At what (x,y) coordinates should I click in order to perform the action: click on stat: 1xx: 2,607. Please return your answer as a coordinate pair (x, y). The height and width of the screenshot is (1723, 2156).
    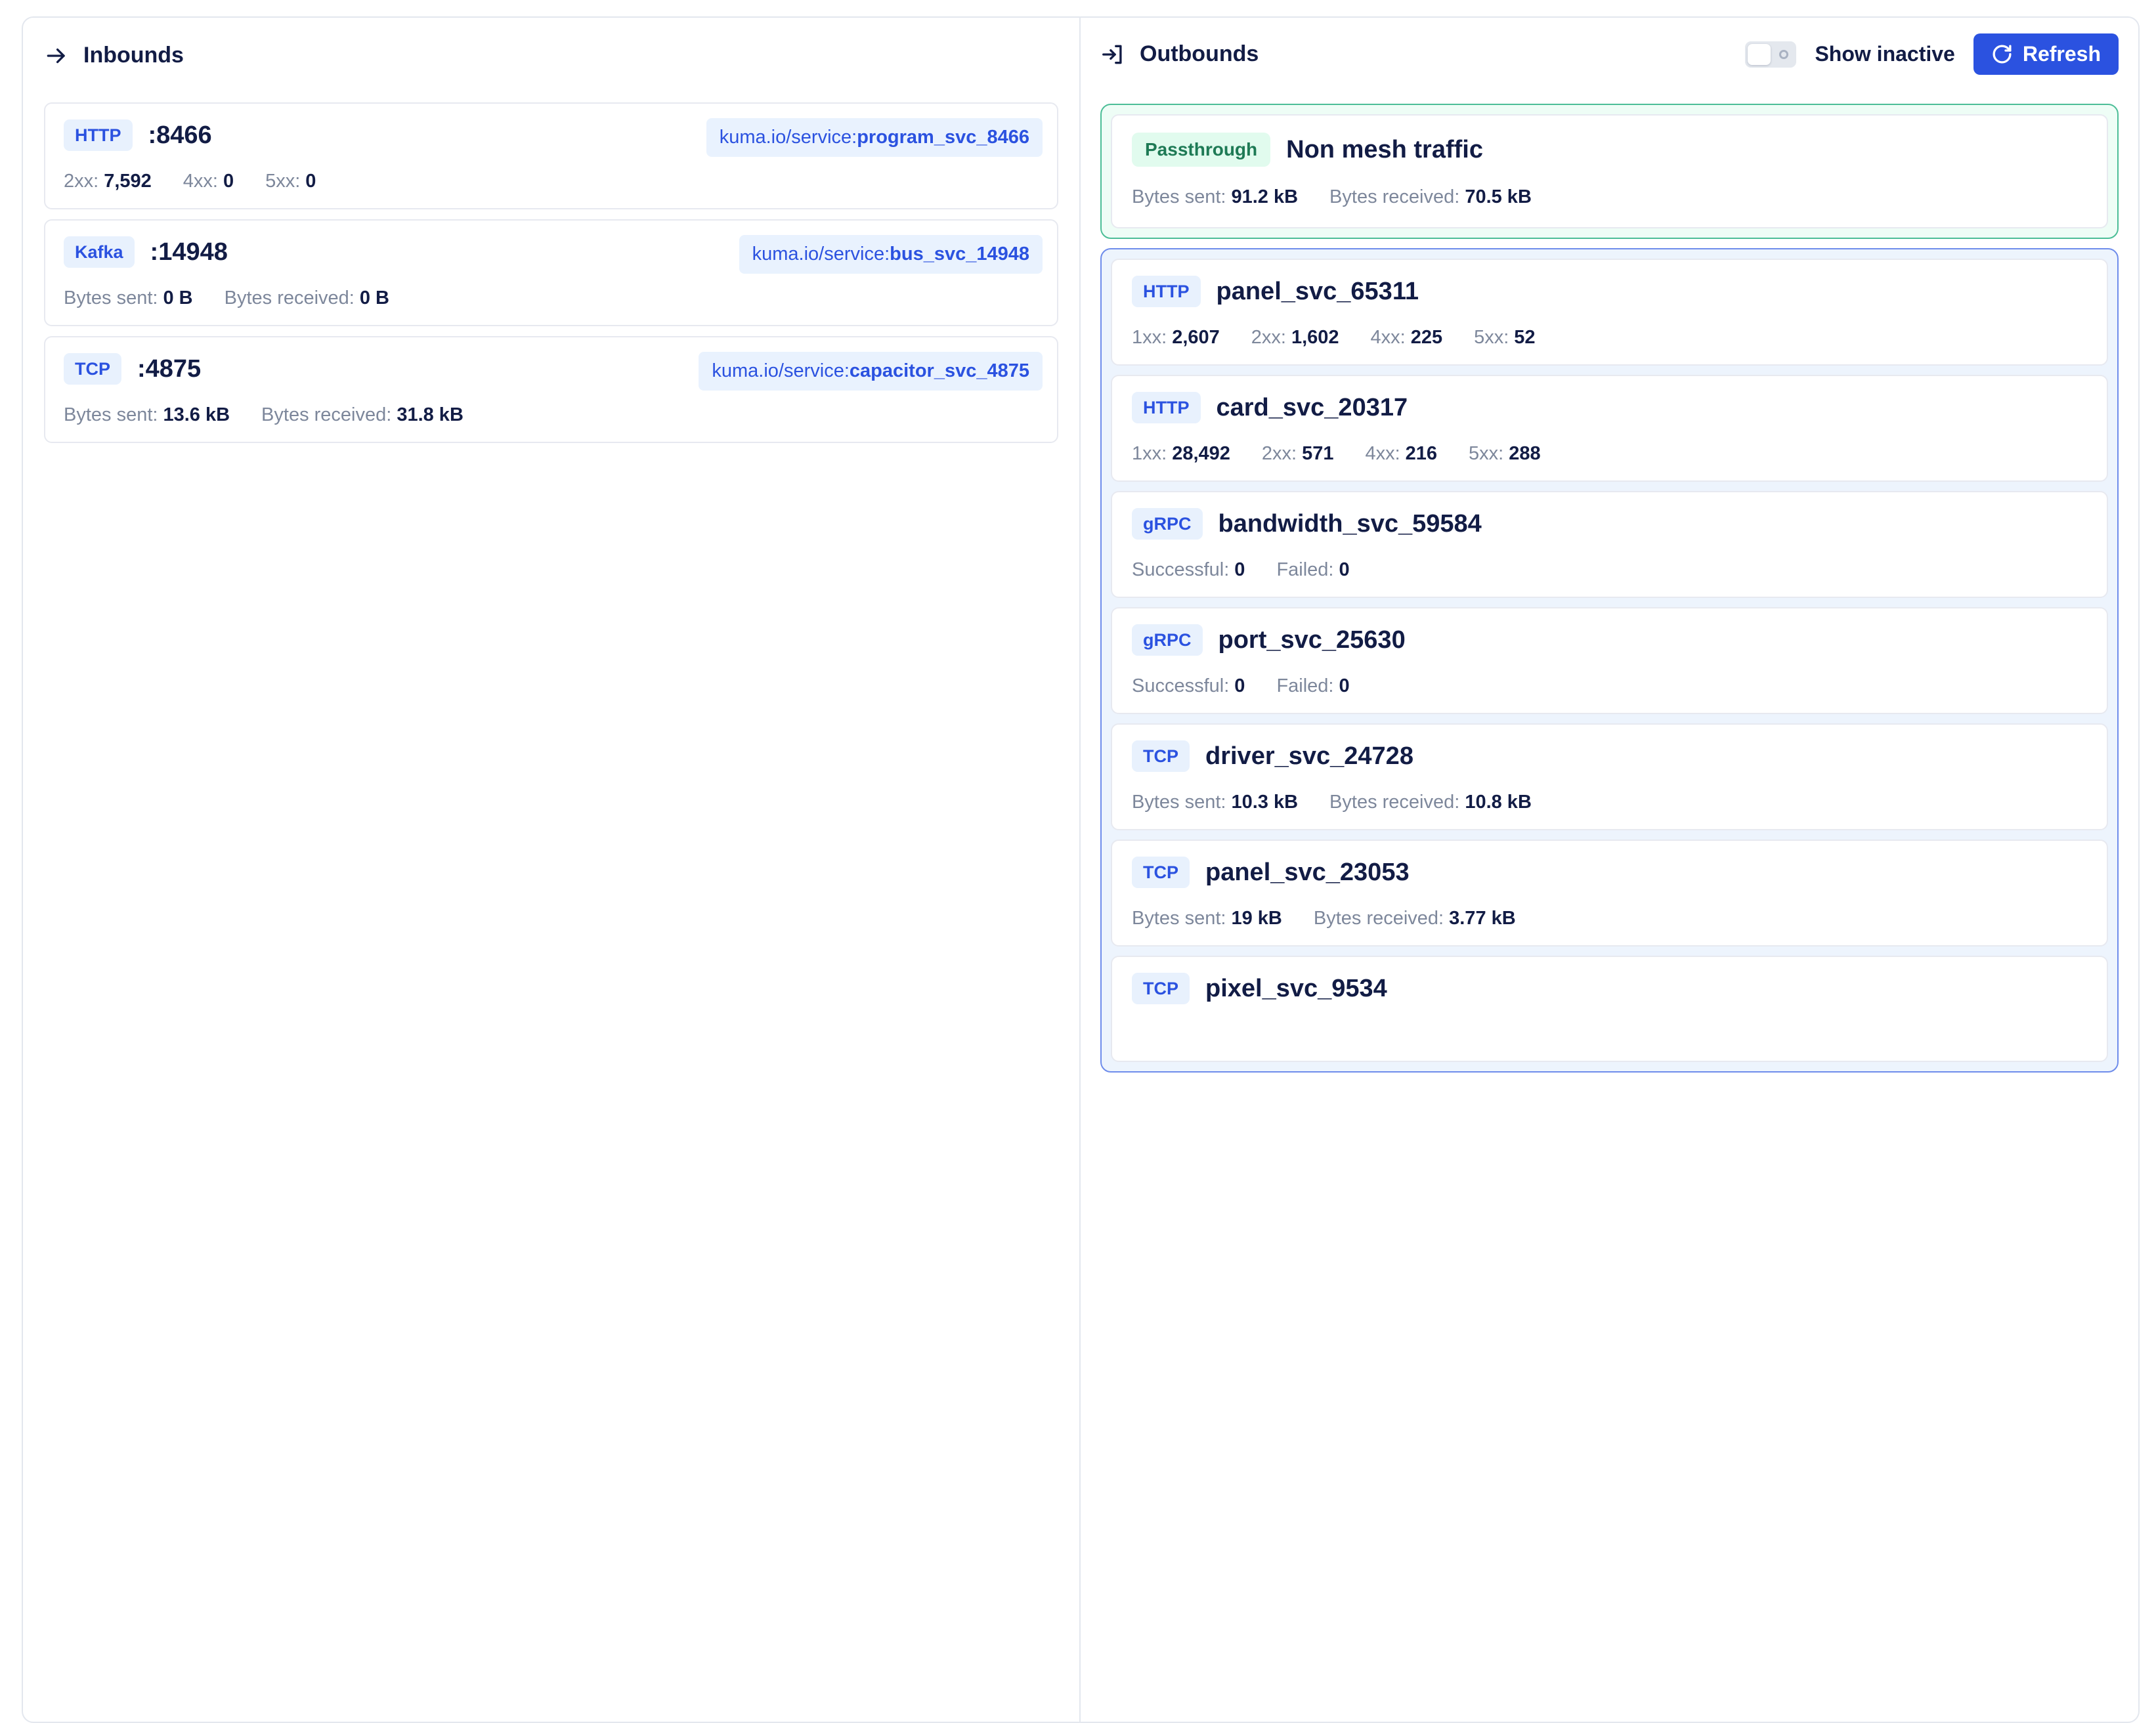
    Looking at the image, I should click on (1176, 338).